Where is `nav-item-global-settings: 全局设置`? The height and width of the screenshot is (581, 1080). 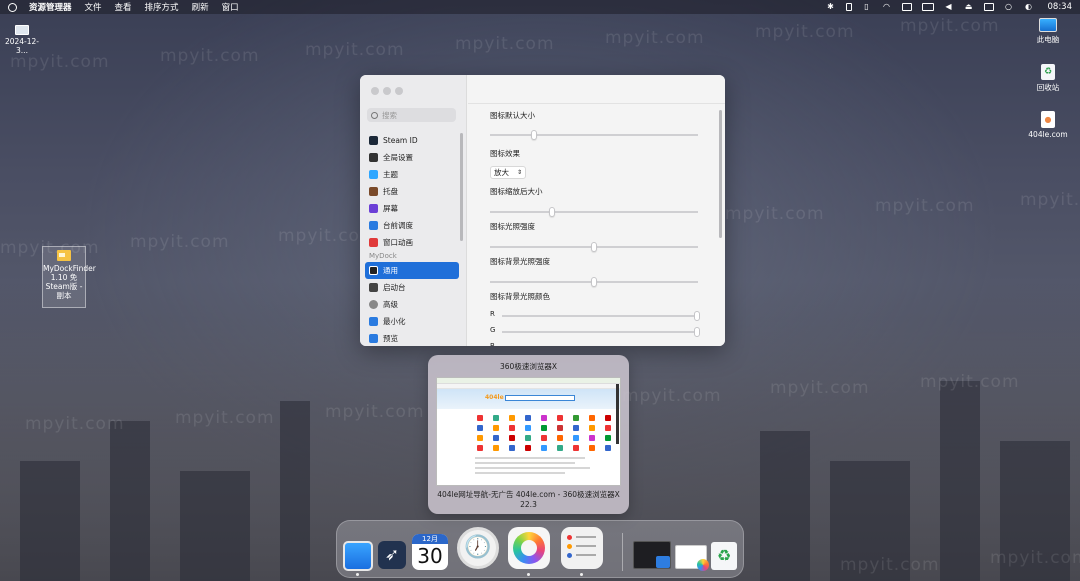 nav-item-global-settings: 全局设置 is located at coordinates (412, 157).